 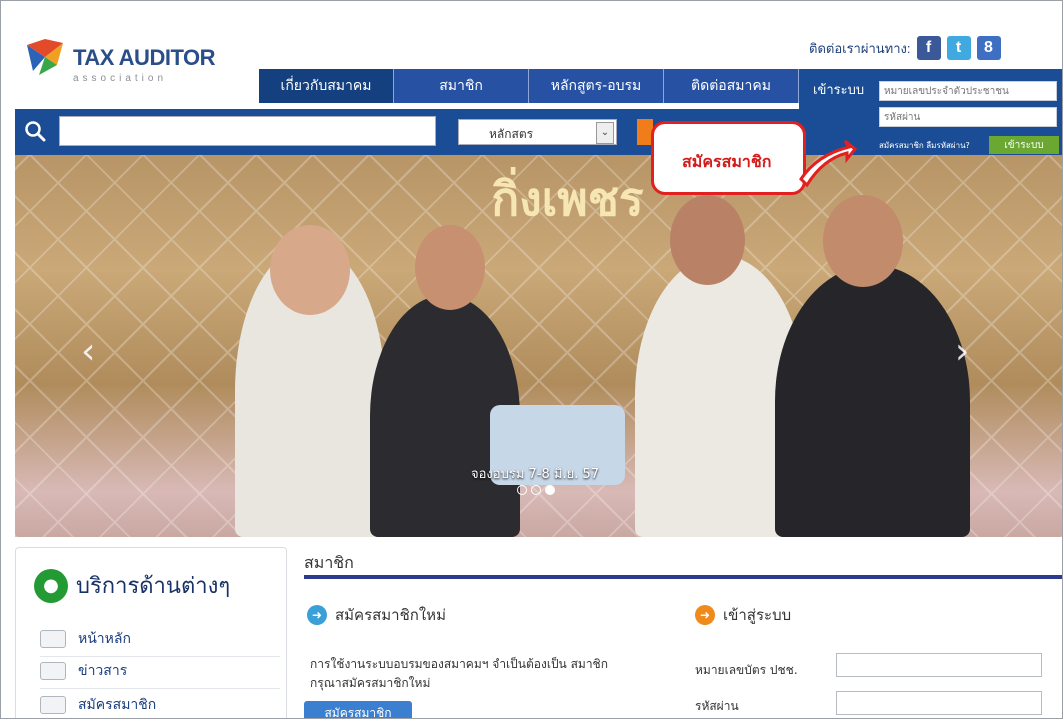 I want to click on chevron-down-icon: ⌄, so click(x=605, y=133).